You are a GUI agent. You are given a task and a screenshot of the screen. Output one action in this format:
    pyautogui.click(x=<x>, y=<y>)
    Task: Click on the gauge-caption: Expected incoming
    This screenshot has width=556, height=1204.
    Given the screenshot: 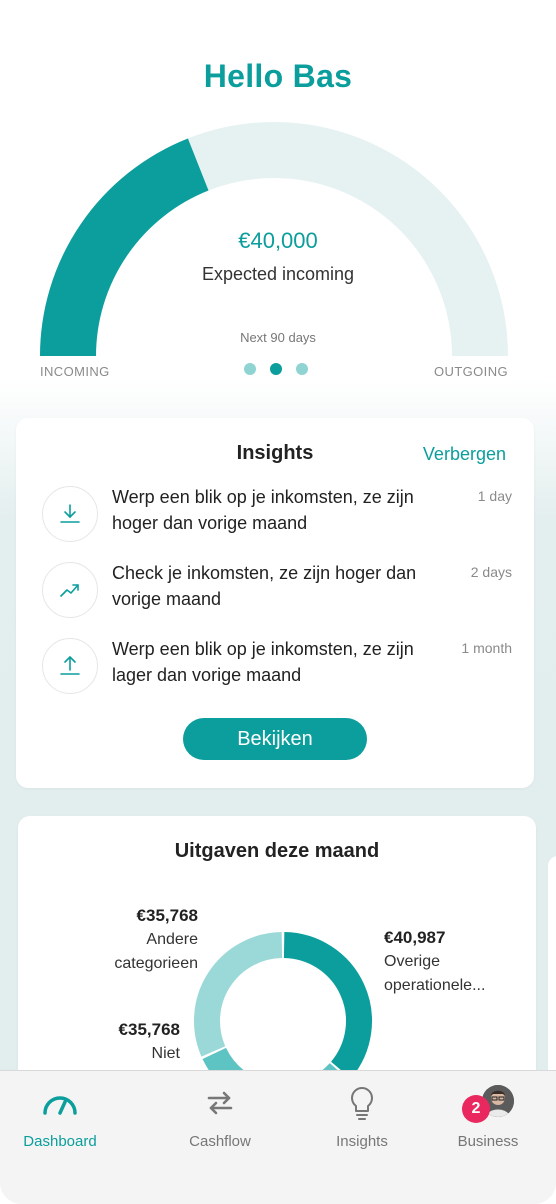 What is the action you would take?
    pyautogui.click(x=278, y=274)
    